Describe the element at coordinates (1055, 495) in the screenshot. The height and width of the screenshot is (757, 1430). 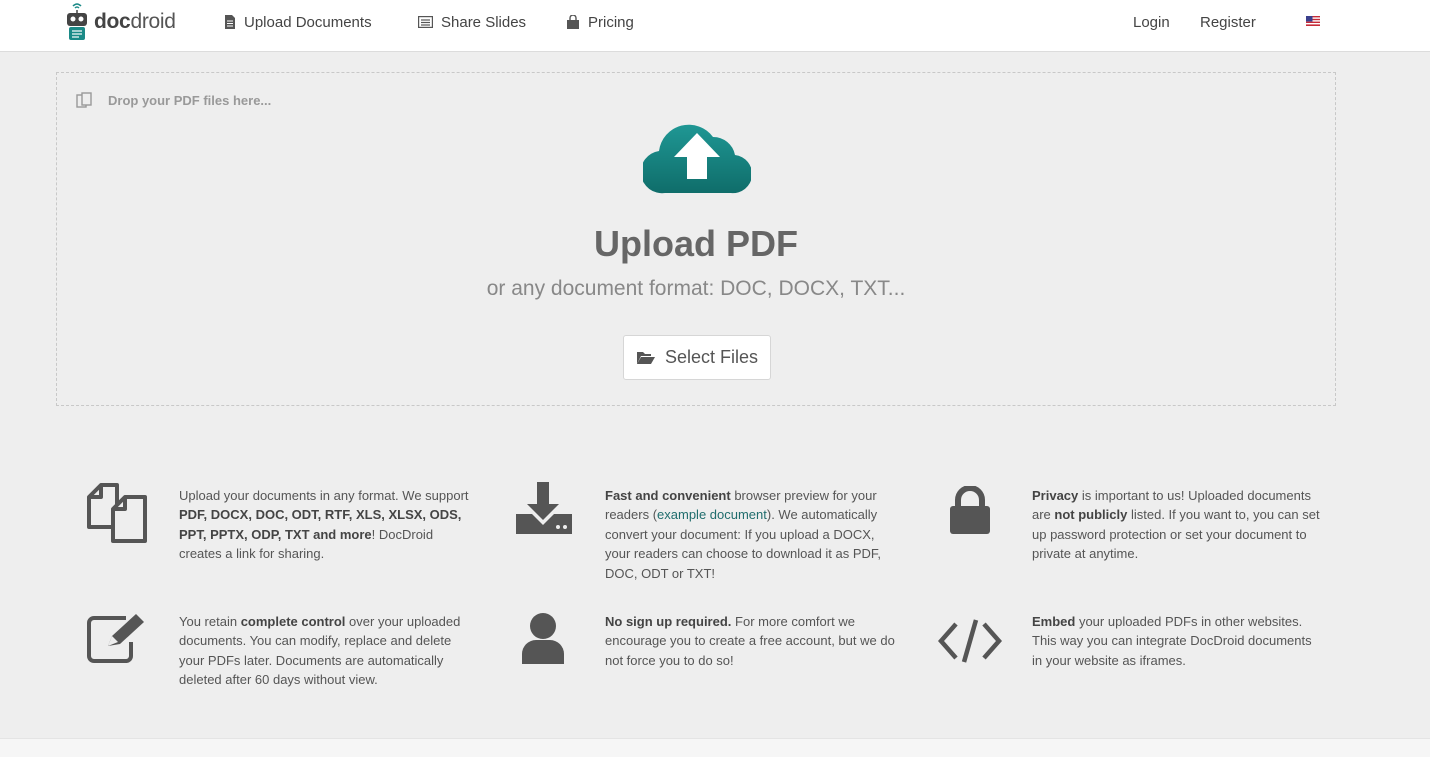
I see `feature-emphasis: Privacy` at that location.